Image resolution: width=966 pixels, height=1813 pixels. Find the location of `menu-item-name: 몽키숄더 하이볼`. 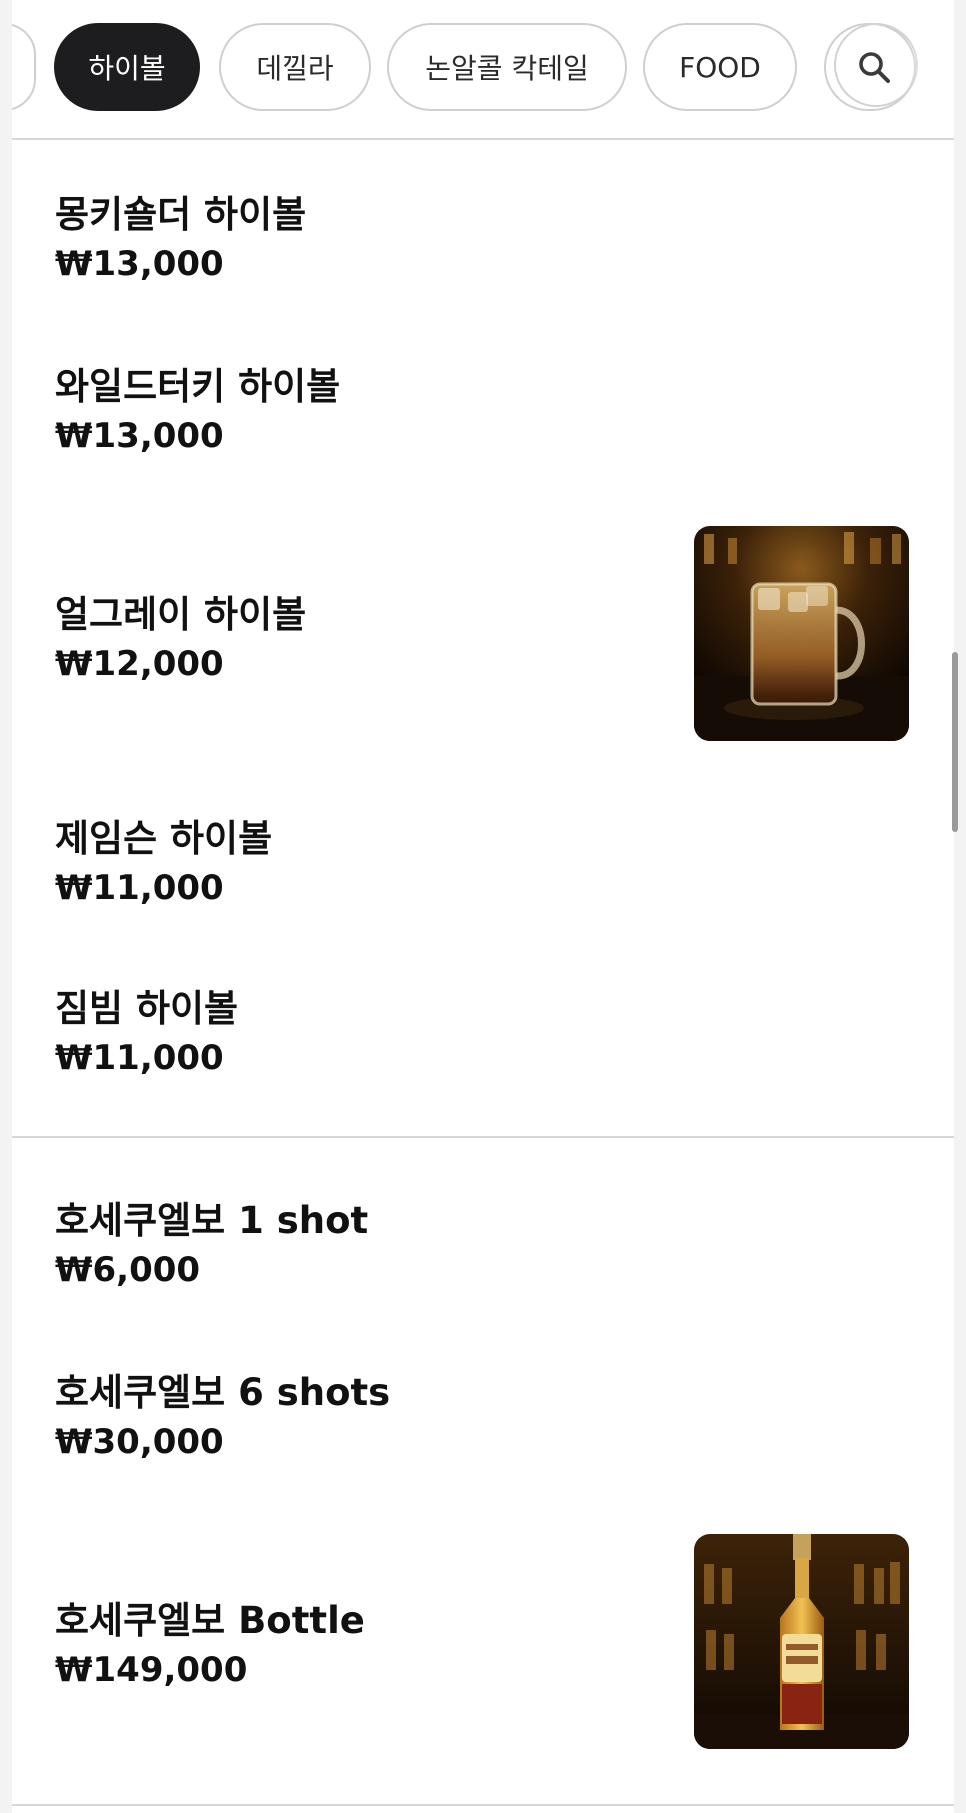

menu-item-name: 몽키숄더 하이볼 is located at coordinates (181, 214).